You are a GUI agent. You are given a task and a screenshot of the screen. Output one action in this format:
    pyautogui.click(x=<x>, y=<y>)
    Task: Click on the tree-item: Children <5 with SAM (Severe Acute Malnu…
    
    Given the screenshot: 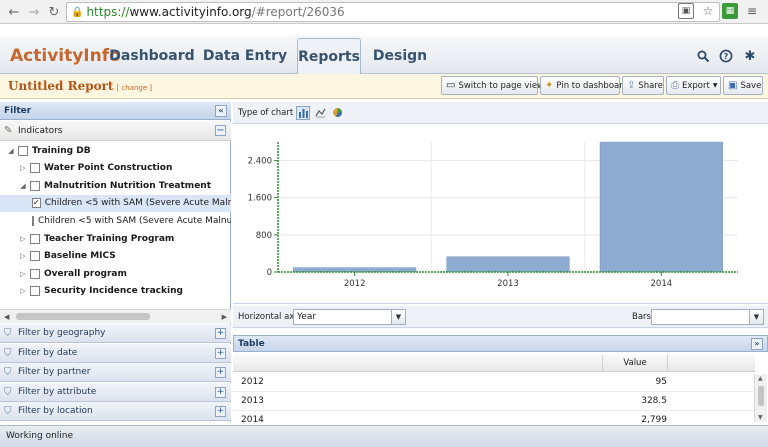 What is the action you would take?
    pyautogui.click(x=115, y=220)
    